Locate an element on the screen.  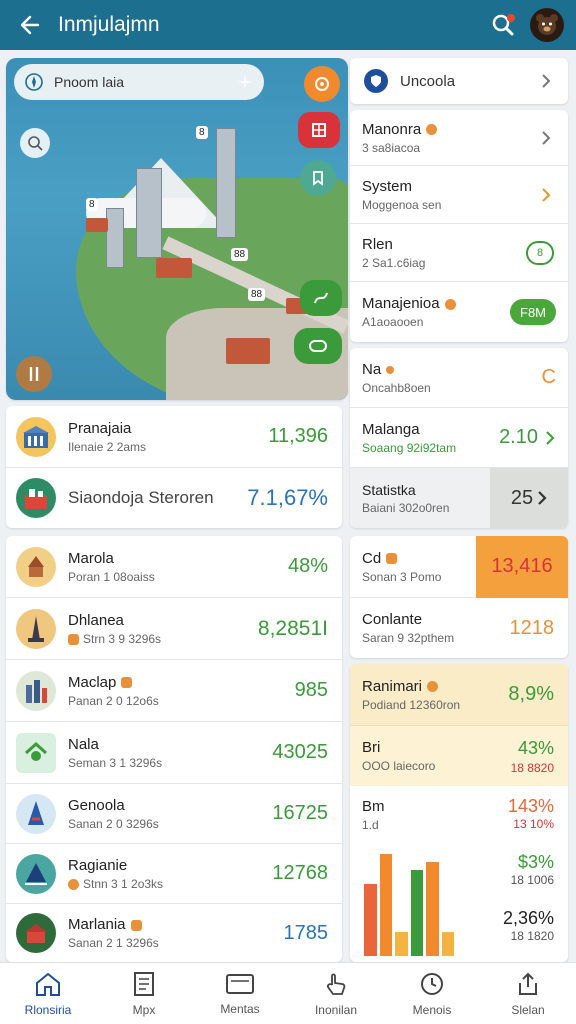
item-subtitle: Oncahb8oen is located at coordinates (396, 387).